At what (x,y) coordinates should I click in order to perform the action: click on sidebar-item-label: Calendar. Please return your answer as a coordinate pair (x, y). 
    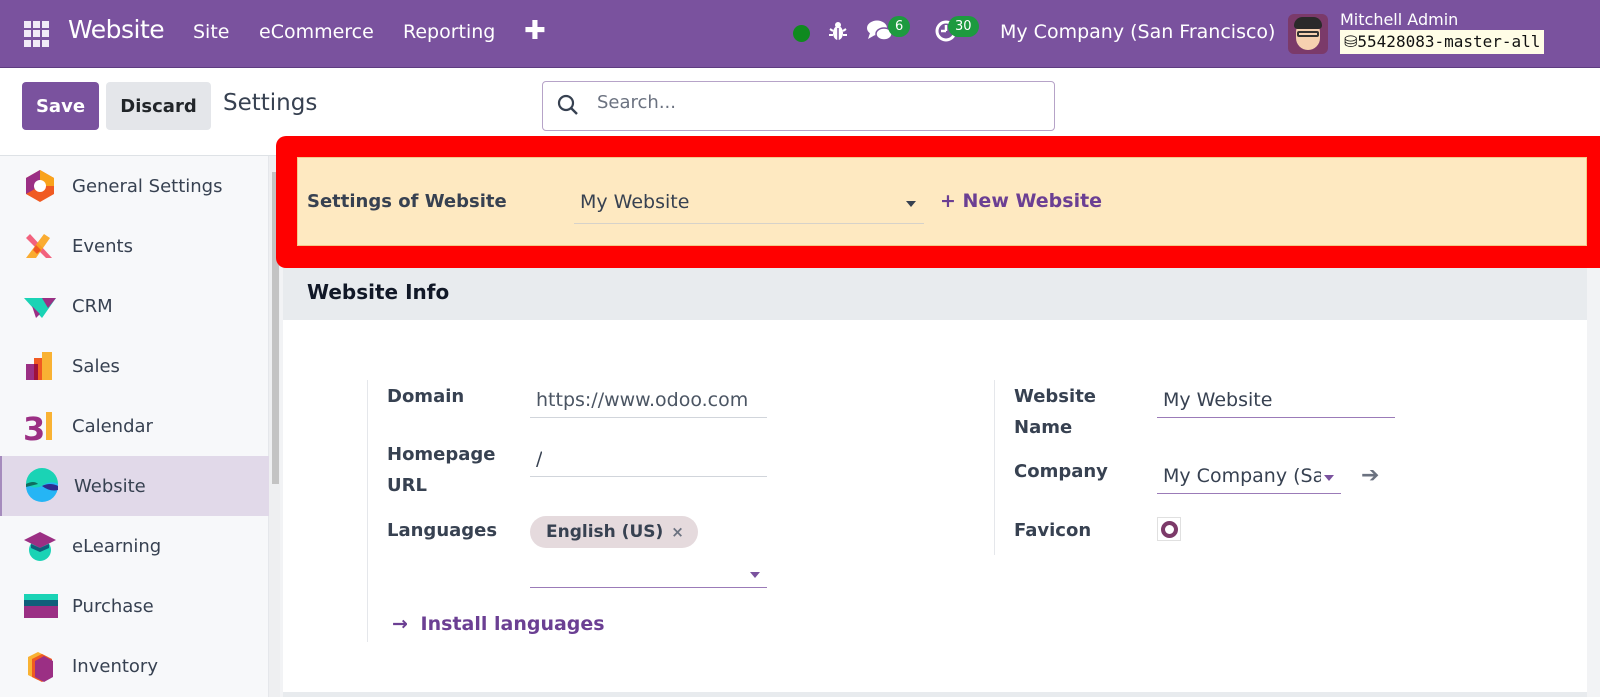
    Looking at the image, I should click on (112, 426).